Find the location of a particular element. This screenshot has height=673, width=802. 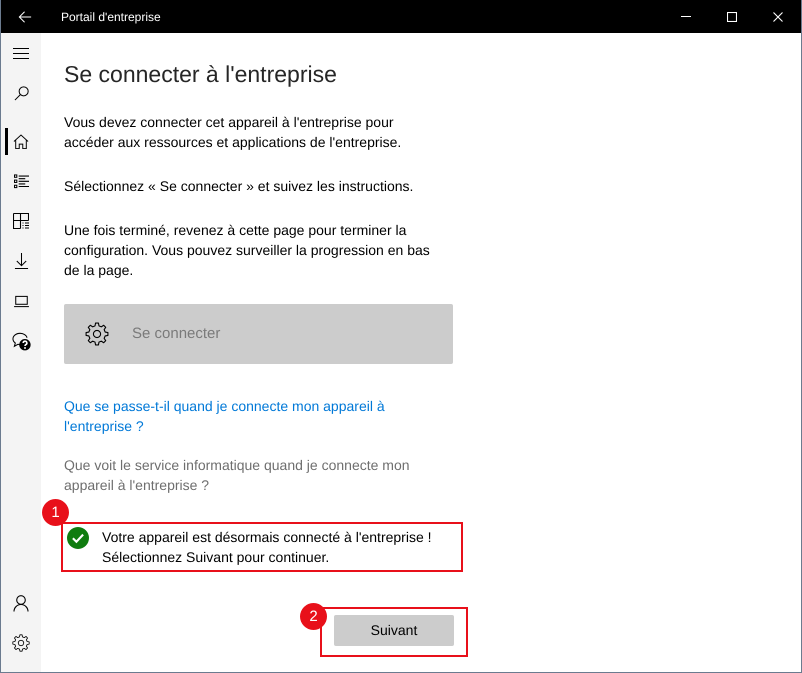

list-icon is located at coordinates (21, 181).